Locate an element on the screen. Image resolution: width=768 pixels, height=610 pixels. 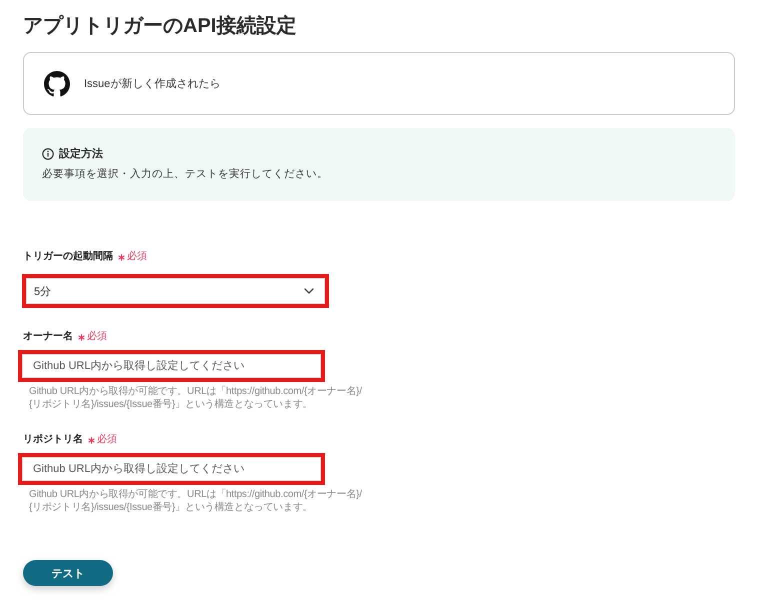
page-title: アプリトリガーのAPI接続設定 is located at coordinates (159, 26).